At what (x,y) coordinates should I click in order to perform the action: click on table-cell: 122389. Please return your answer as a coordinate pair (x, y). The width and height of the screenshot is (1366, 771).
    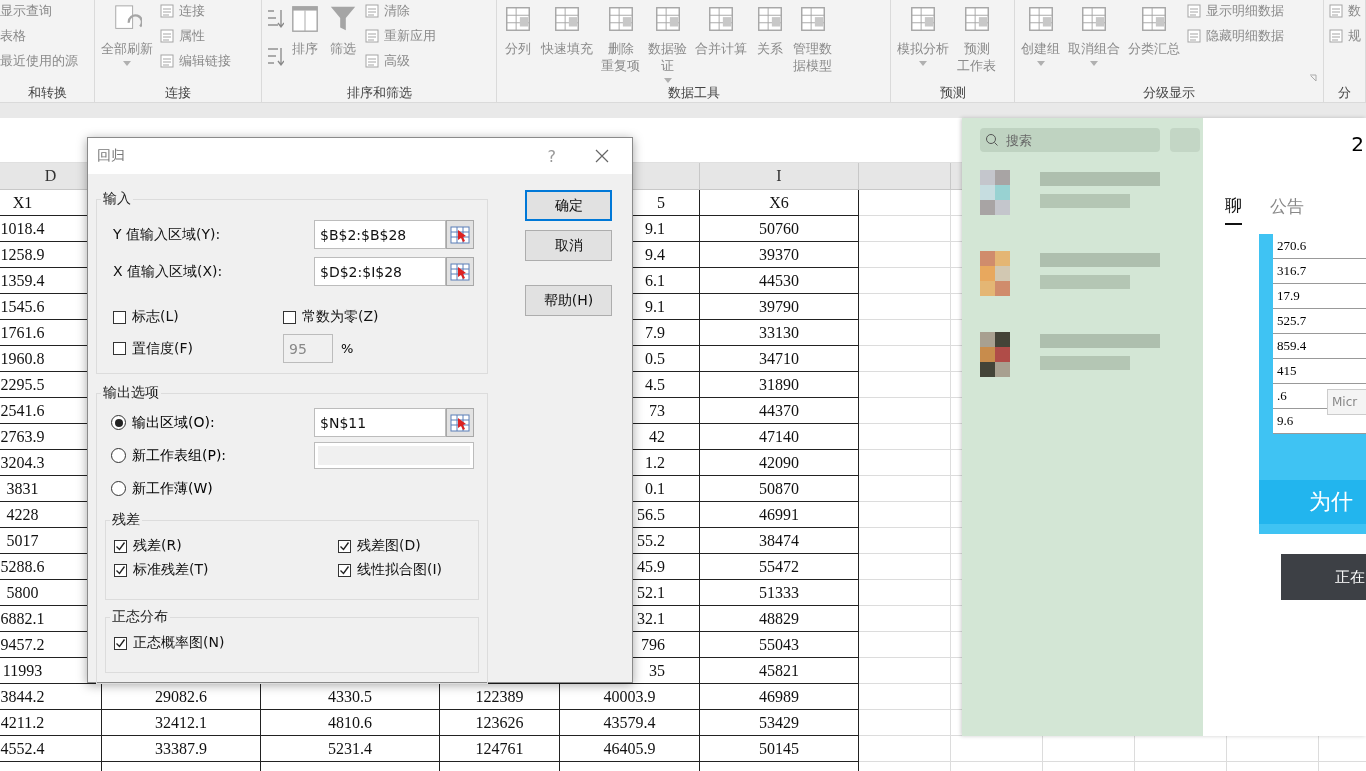
    Looking at the image, I should click on (500, 697).